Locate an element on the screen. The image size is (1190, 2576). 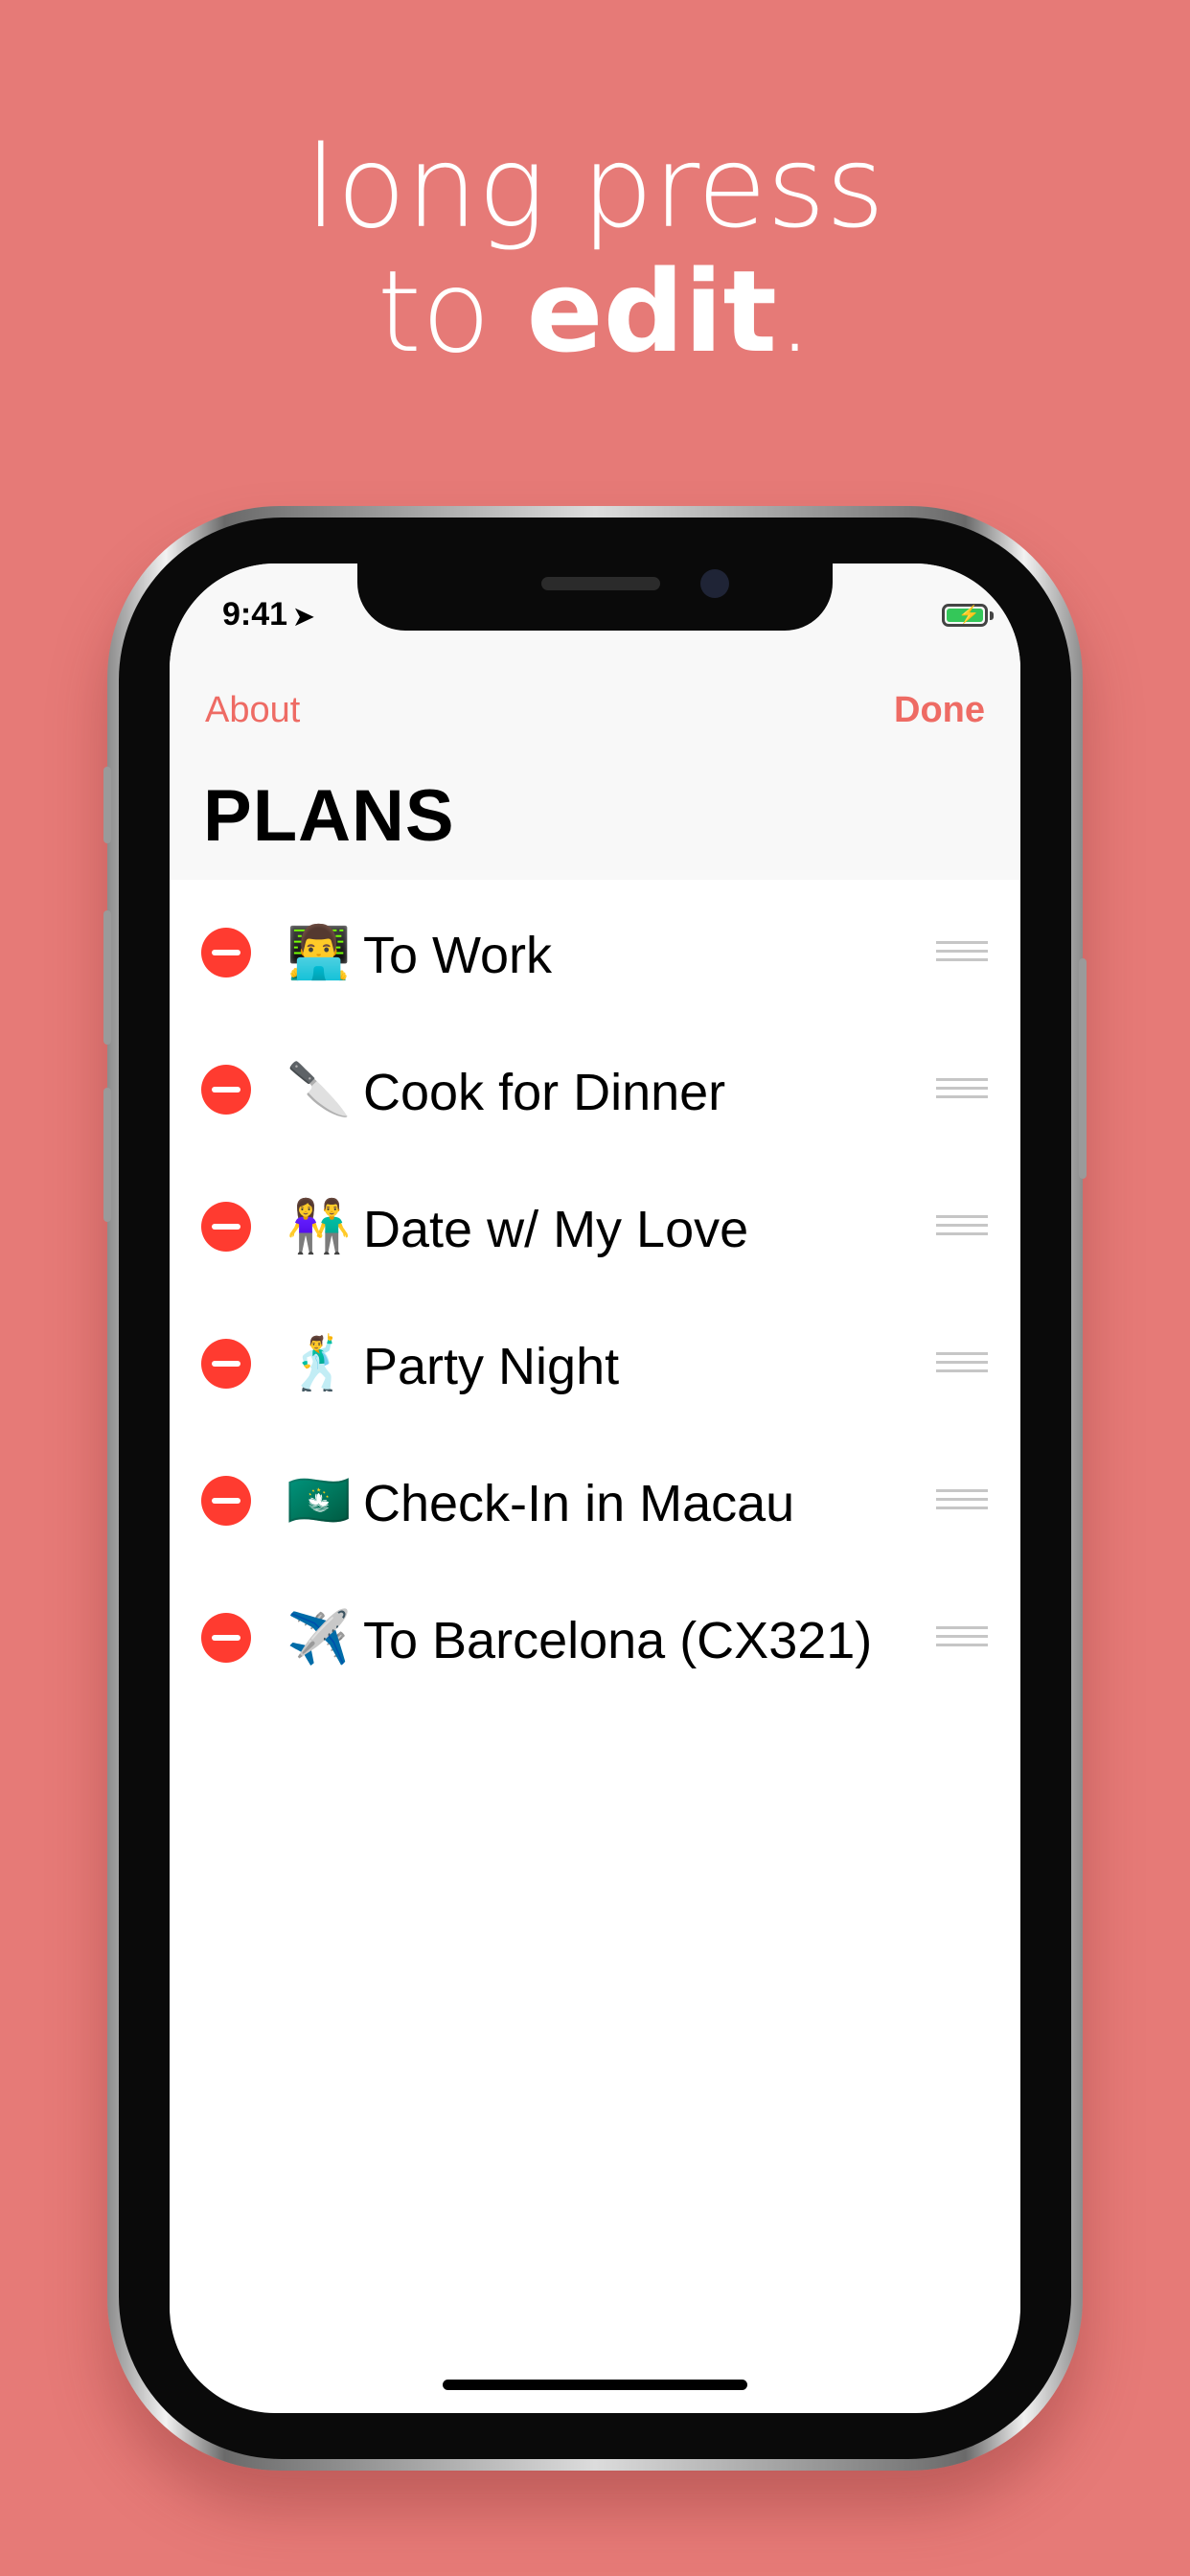
page-title: PLANS is located at coordinates (329, 816).